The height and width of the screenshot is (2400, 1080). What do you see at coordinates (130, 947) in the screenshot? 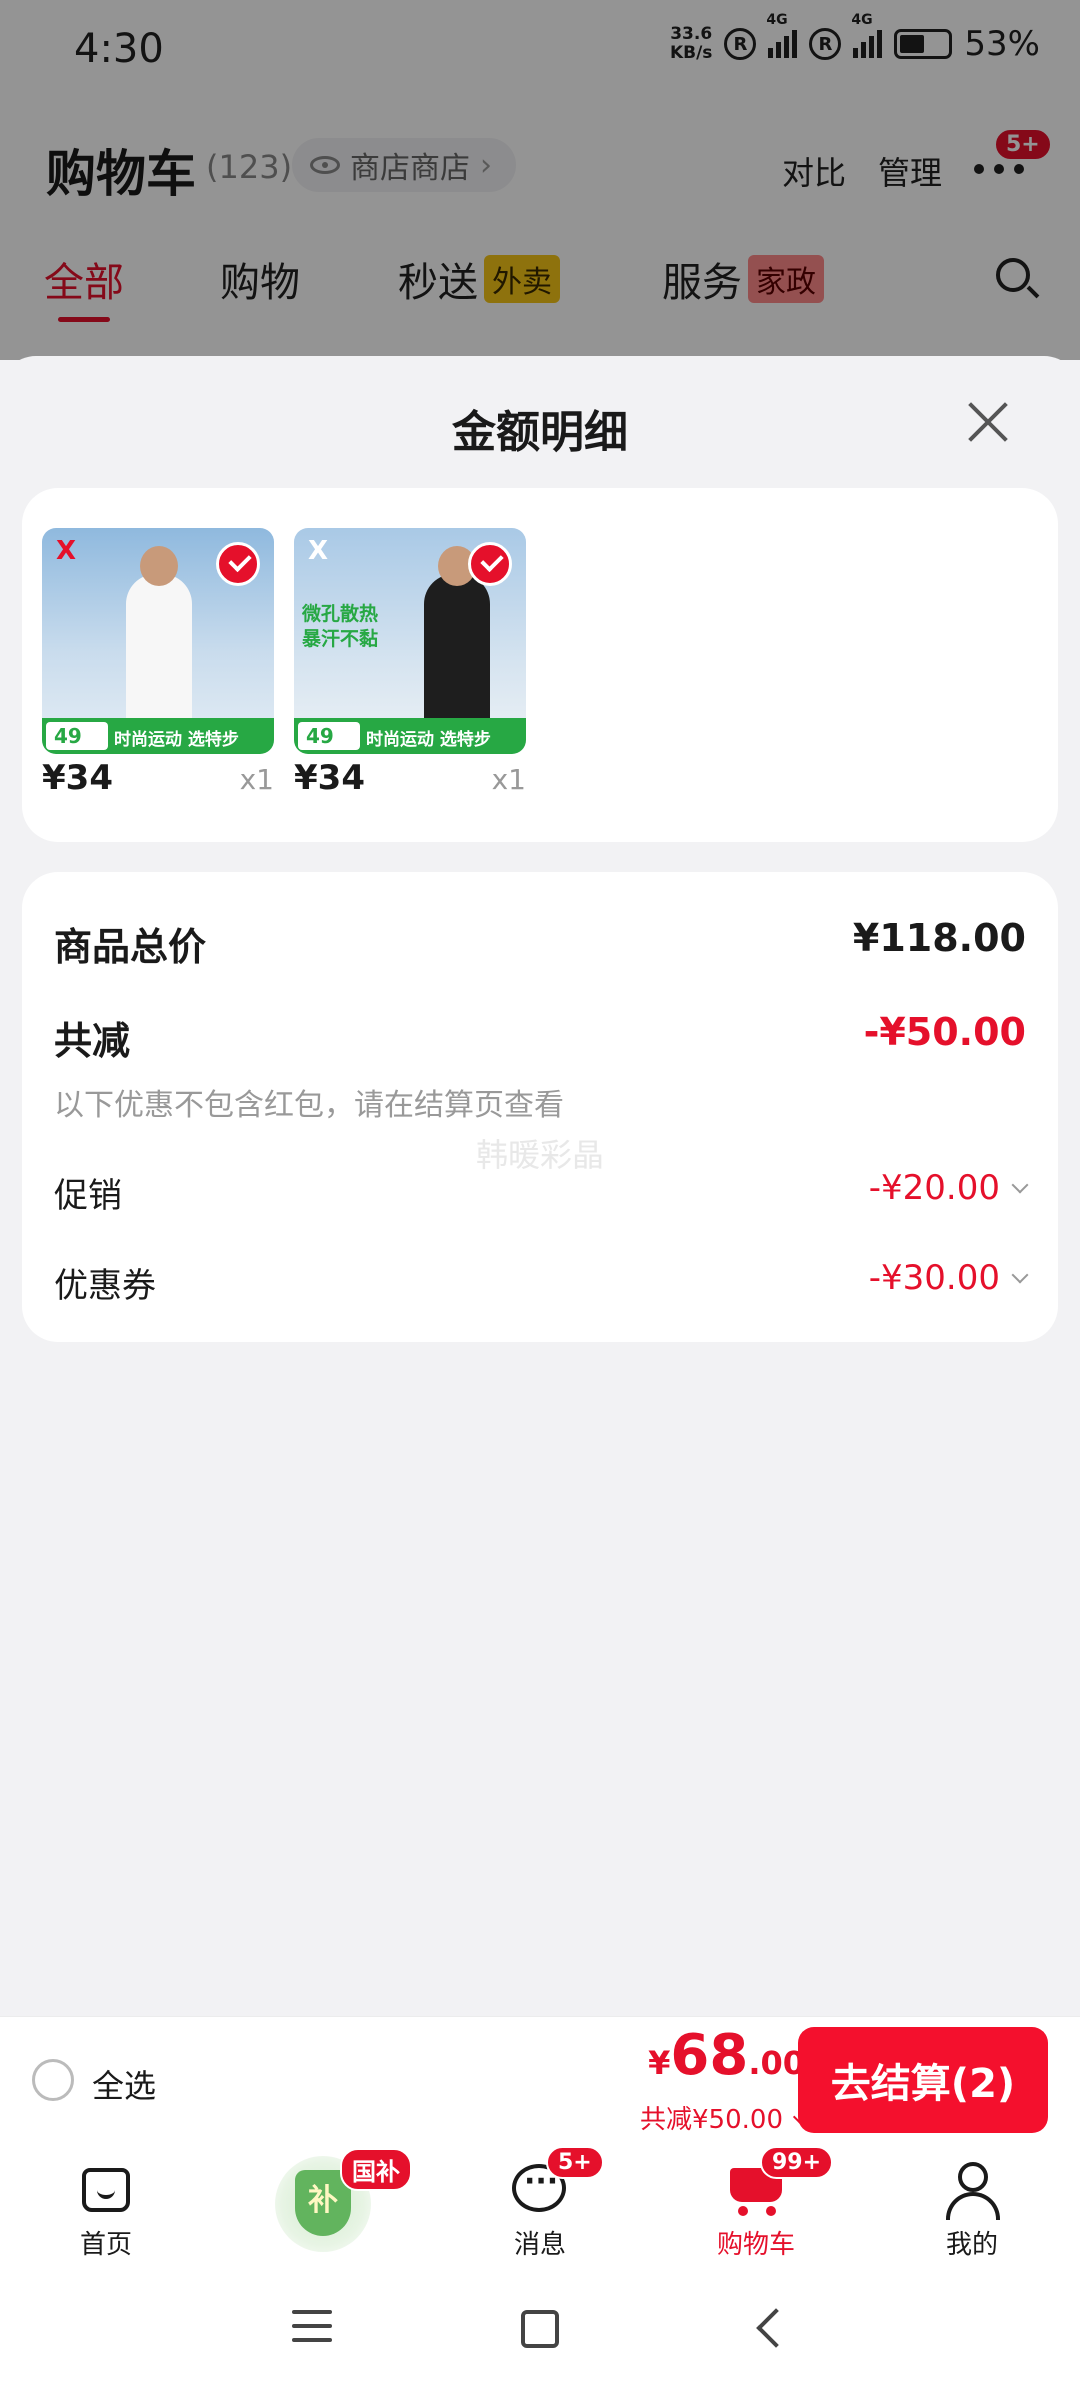
I see `goods-total-label: 商品总价` at bounding box center [130, 947].